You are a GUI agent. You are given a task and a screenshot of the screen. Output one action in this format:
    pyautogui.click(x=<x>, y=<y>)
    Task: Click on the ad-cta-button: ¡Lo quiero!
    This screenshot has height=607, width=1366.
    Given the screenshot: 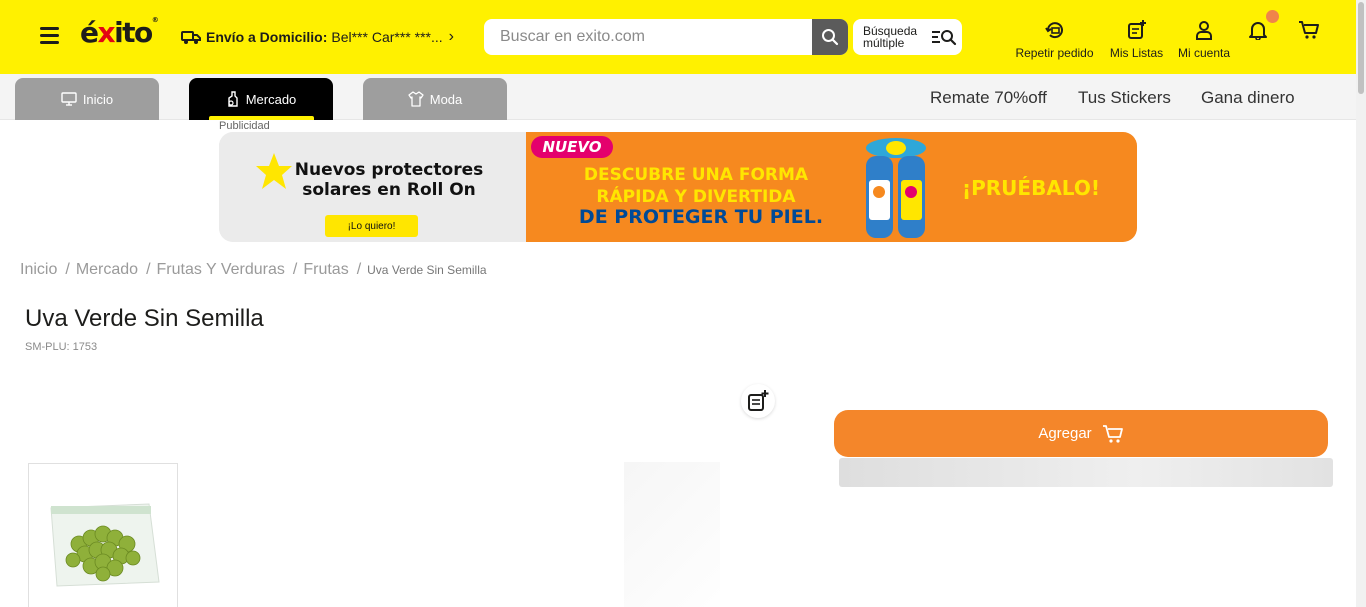 What is the action you would take?
    pyautogui.click(x=371, y=226)
    